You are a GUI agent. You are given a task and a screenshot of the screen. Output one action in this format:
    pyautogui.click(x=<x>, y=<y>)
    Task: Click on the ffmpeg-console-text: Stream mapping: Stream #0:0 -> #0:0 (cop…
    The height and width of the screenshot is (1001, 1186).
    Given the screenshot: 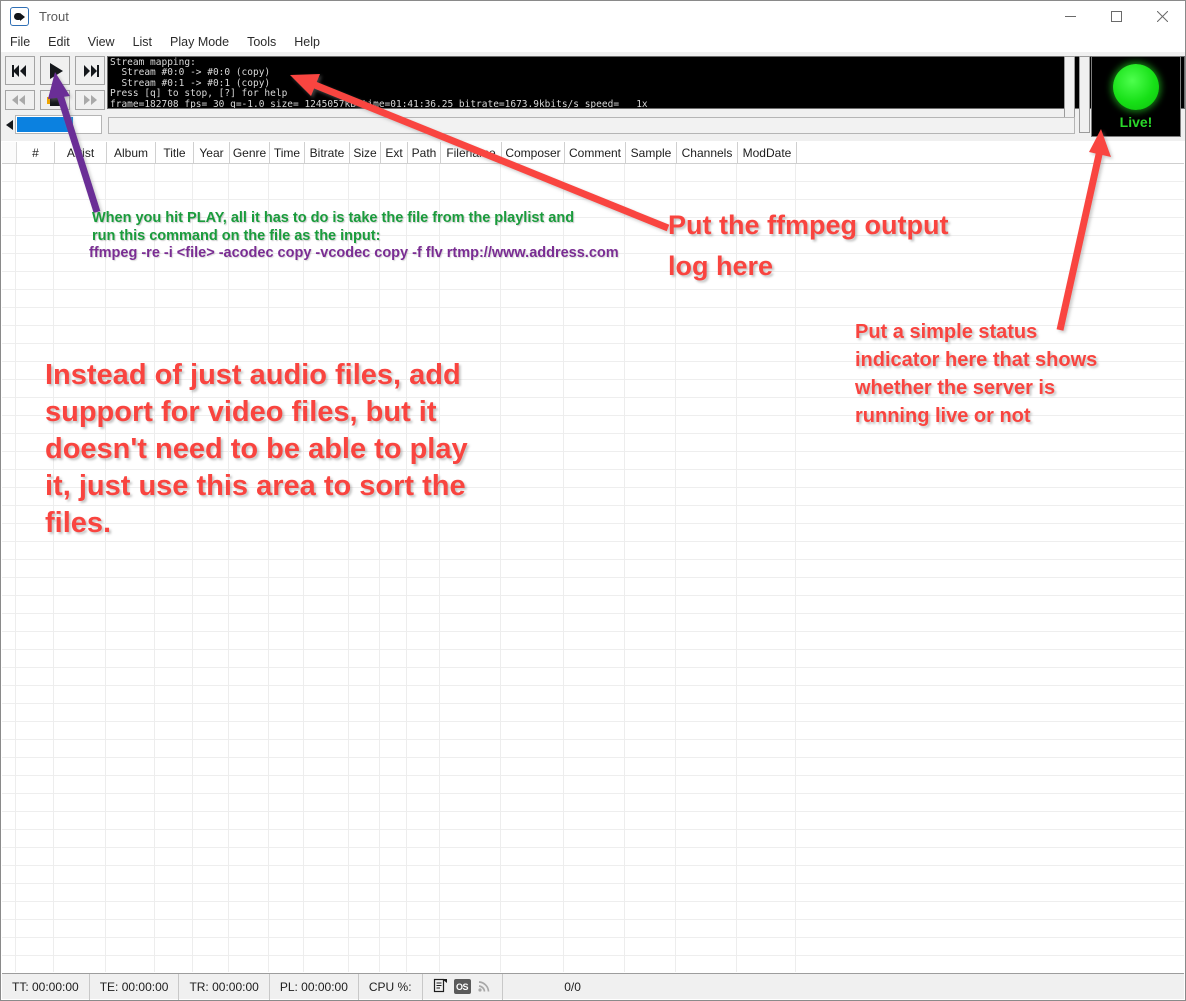 What is the action you would take?
    pyautogui.click(x=379, y=83)
    